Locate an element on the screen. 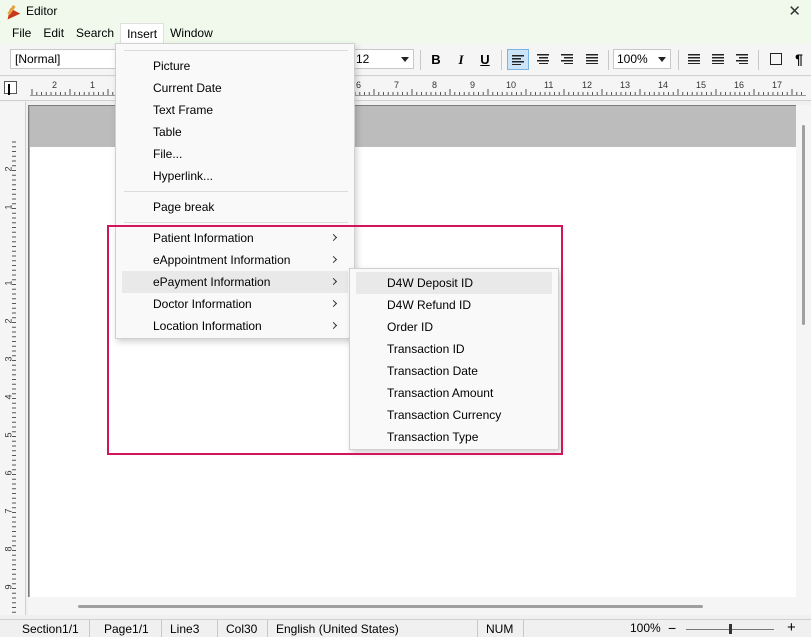  bullet-list-button is located at coordinates (694, 59).